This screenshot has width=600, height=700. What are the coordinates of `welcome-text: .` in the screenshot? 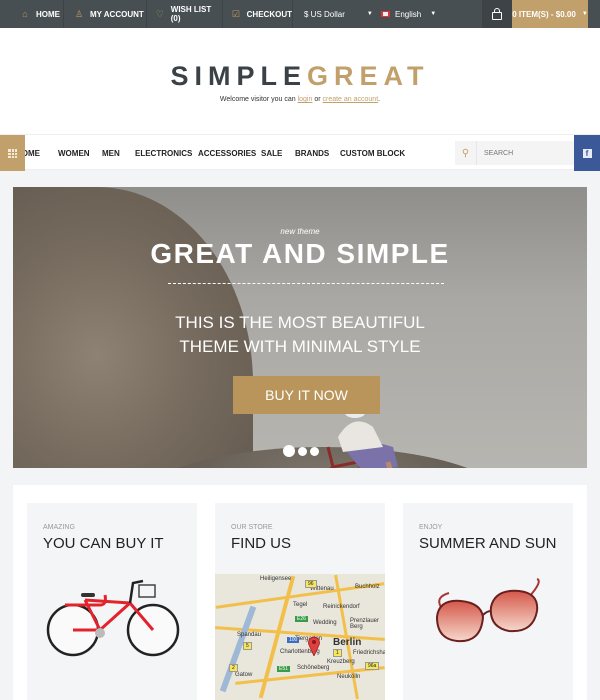 It's located at (379, 99).